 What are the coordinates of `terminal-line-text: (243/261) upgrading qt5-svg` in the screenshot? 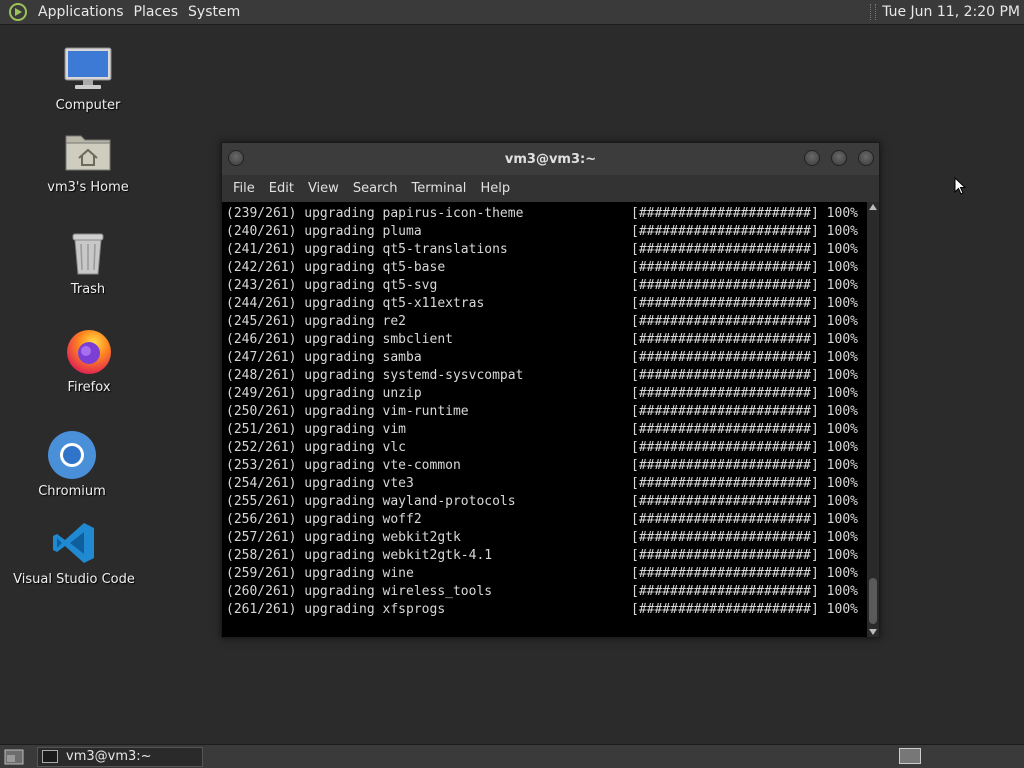 It's located at (332, 285).